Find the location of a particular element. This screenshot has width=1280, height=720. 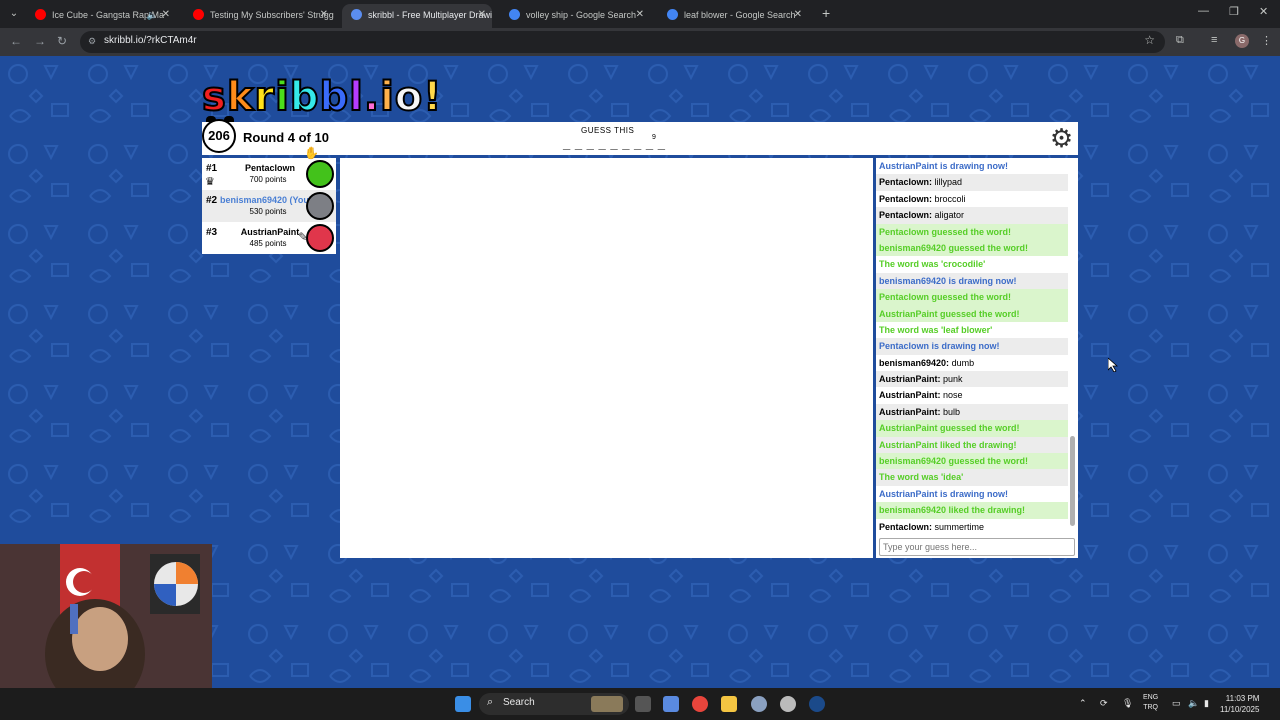

tab-search-chevron-icon: ⌄ is located at coordinates (14, 14).